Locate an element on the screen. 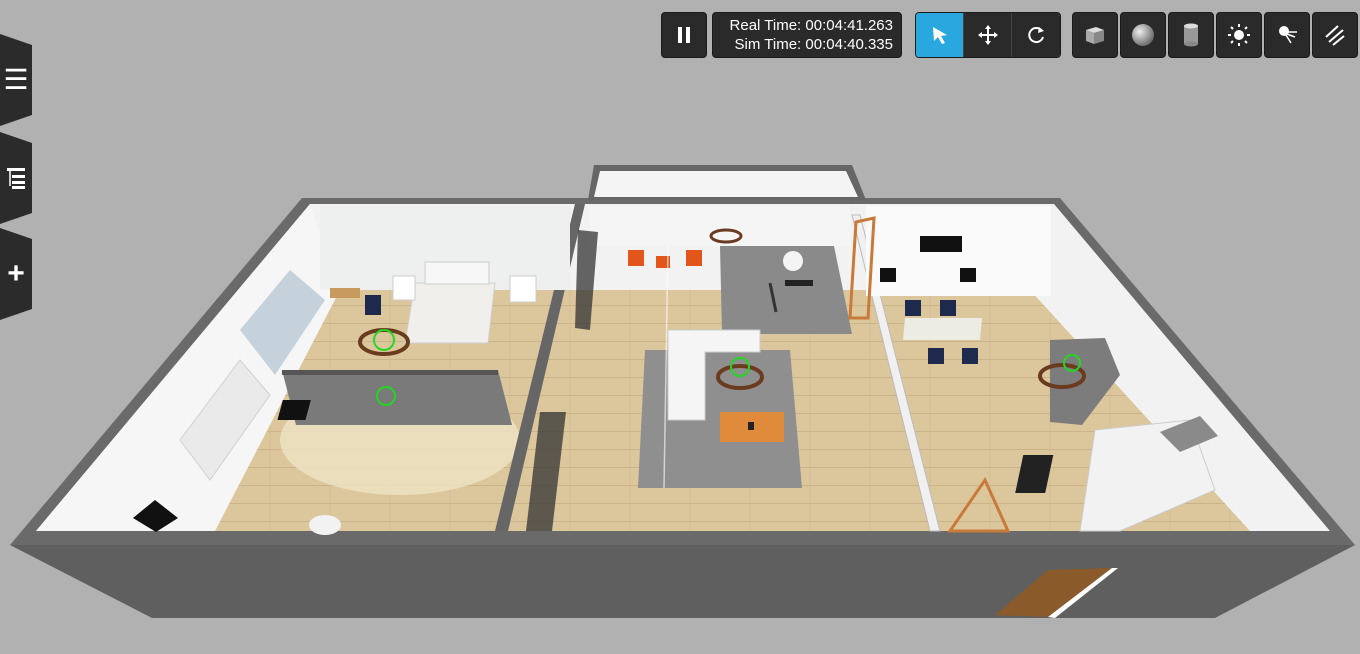 This screenshot has width=1360, height=654. table-item is located at coordinates (751, 426).